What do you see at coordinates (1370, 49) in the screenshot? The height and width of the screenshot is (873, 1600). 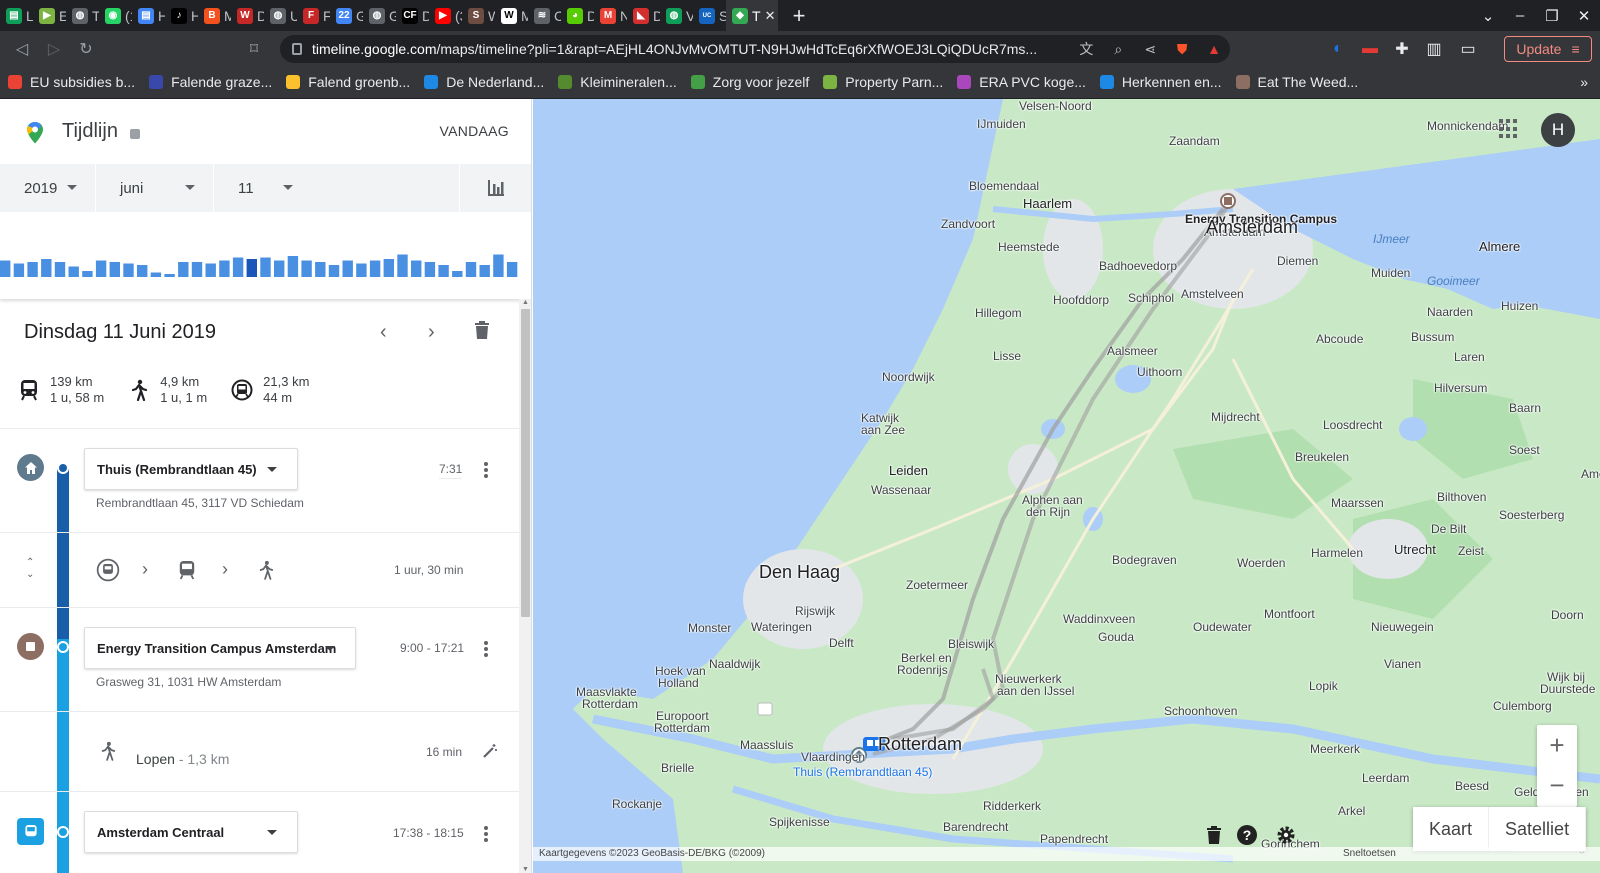 I see `extension-red-icon: ▬` at bounding box center [1370, 49].